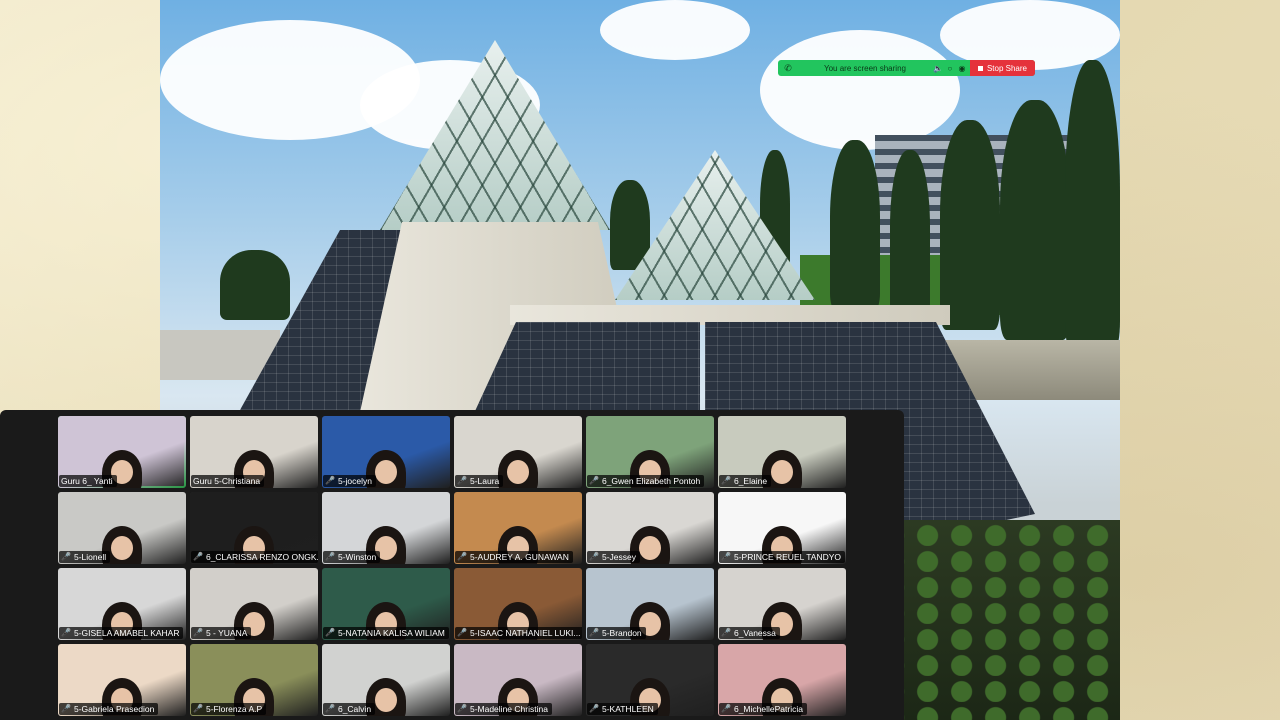  What do you see at coordinates (650, 452) in the screenshot?
I see `participant-tile: 🎤 6_Gwen Elizabeth Pontoh` at bounding box center [650, 452].